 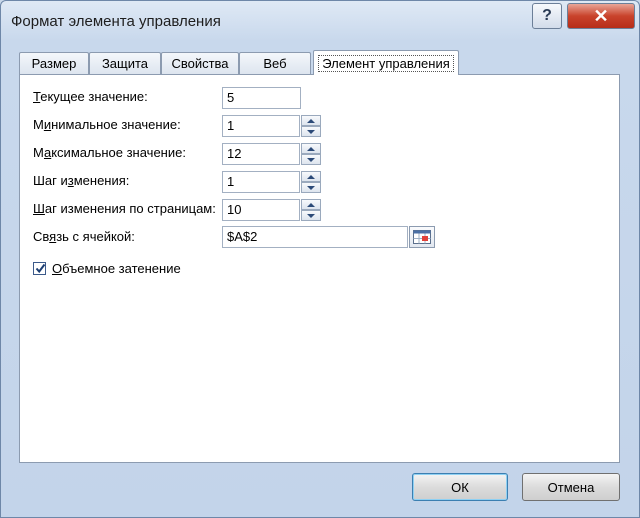 I want to click on min-value-down-button, so click(x=311, y=131).